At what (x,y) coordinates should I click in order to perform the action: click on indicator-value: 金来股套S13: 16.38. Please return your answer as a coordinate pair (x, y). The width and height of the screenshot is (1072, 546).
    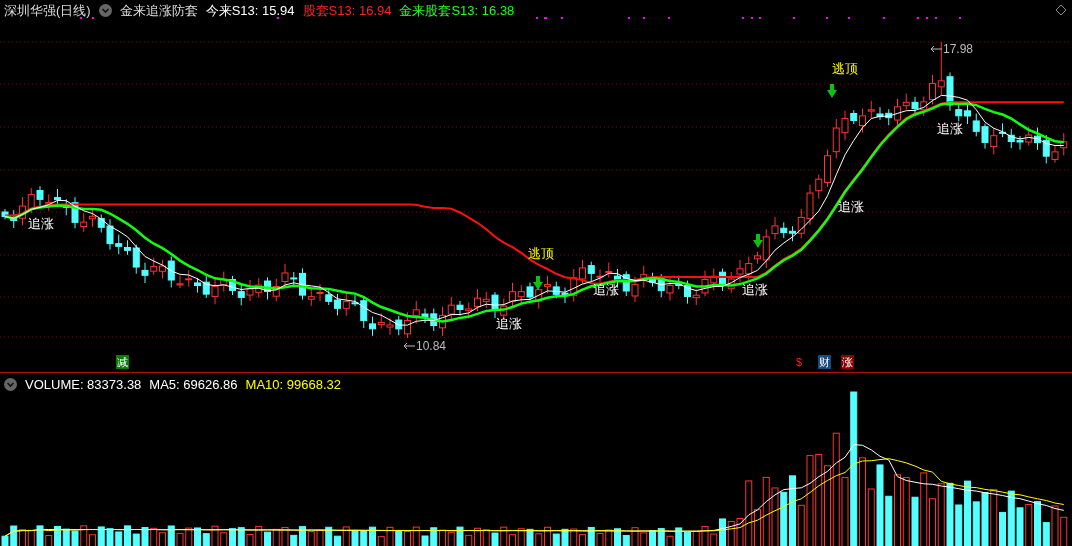
    Looking at the image, I should click on (457, 11).